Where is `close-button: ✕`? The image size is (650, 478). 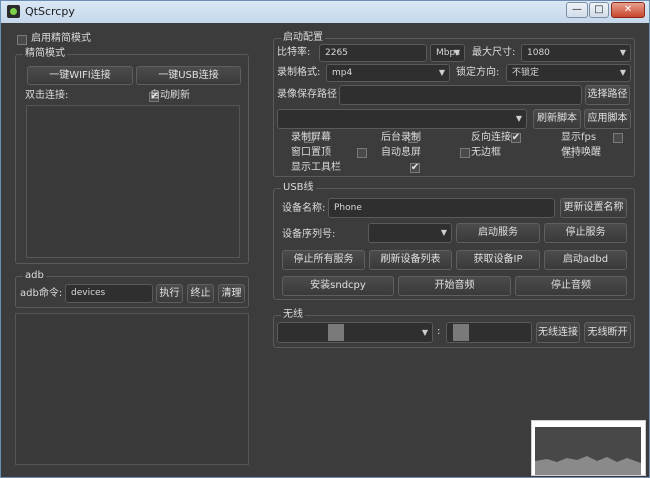 close-button: ✕ is located at coordinates (628, 10).